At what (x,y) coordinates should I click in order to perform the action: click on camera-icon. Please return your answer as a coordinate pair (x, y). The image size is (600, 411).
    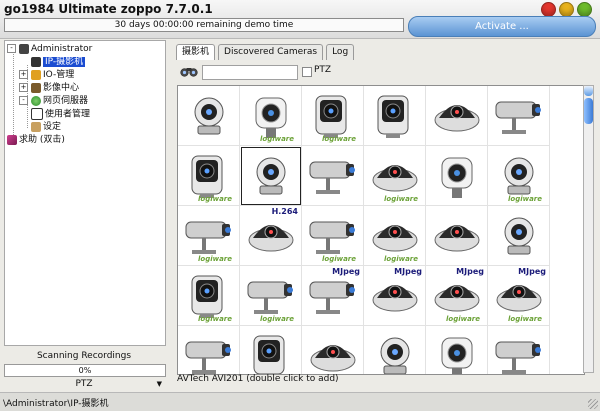
    Looking at the image, I should click on (36, 61).